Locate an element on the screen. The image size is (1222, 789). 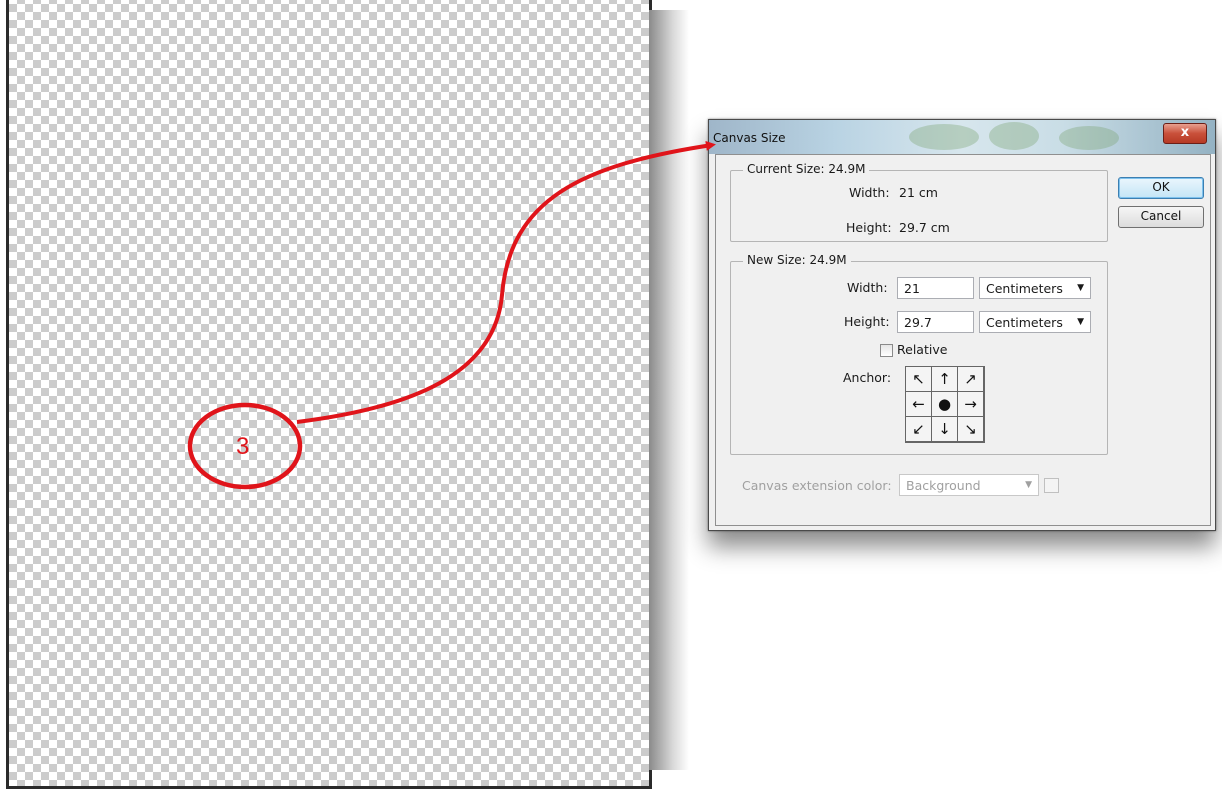
new-height-input: 29.7 is located at coordinates (935, 322).